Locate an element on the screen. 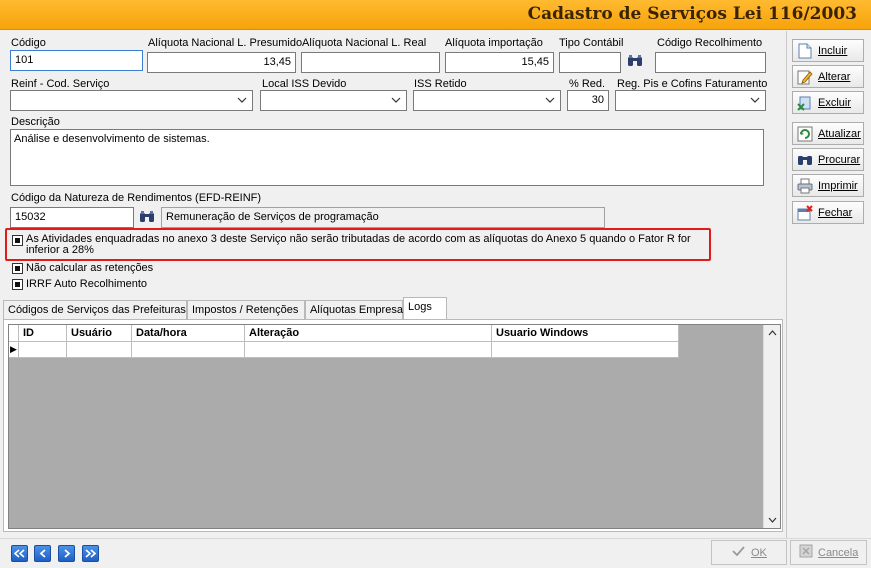  title-bar: Cadastro de Serviços Lei 116/2003 is located at coordinates (435, 15).